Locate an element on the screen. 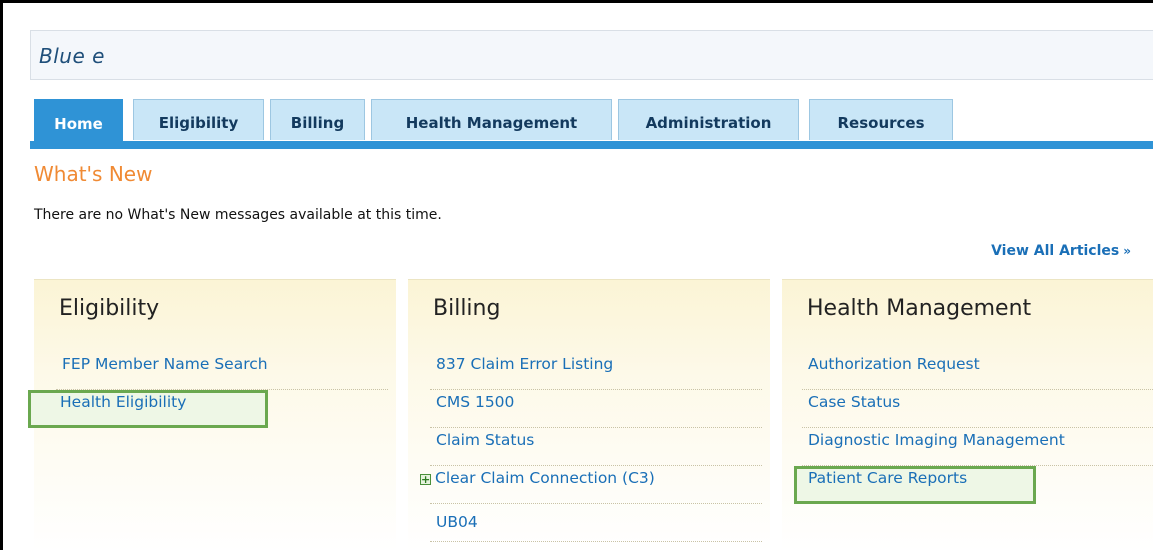  837-claim-error-listing-link: 837 Claim Error Listing is located at coordinates (524, 364).